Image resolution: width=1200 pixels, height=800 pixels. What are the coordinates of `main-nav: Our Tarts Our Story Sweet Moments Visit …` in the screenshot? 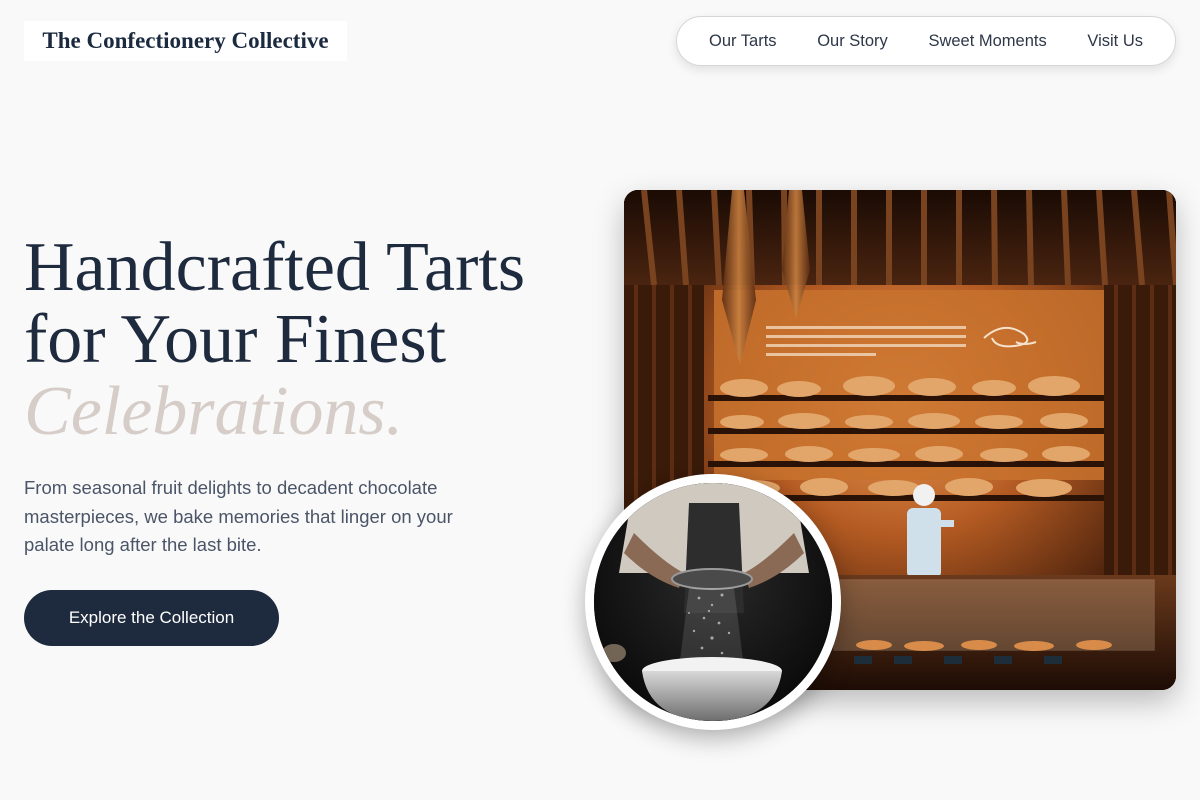 It's located at (926, 41).